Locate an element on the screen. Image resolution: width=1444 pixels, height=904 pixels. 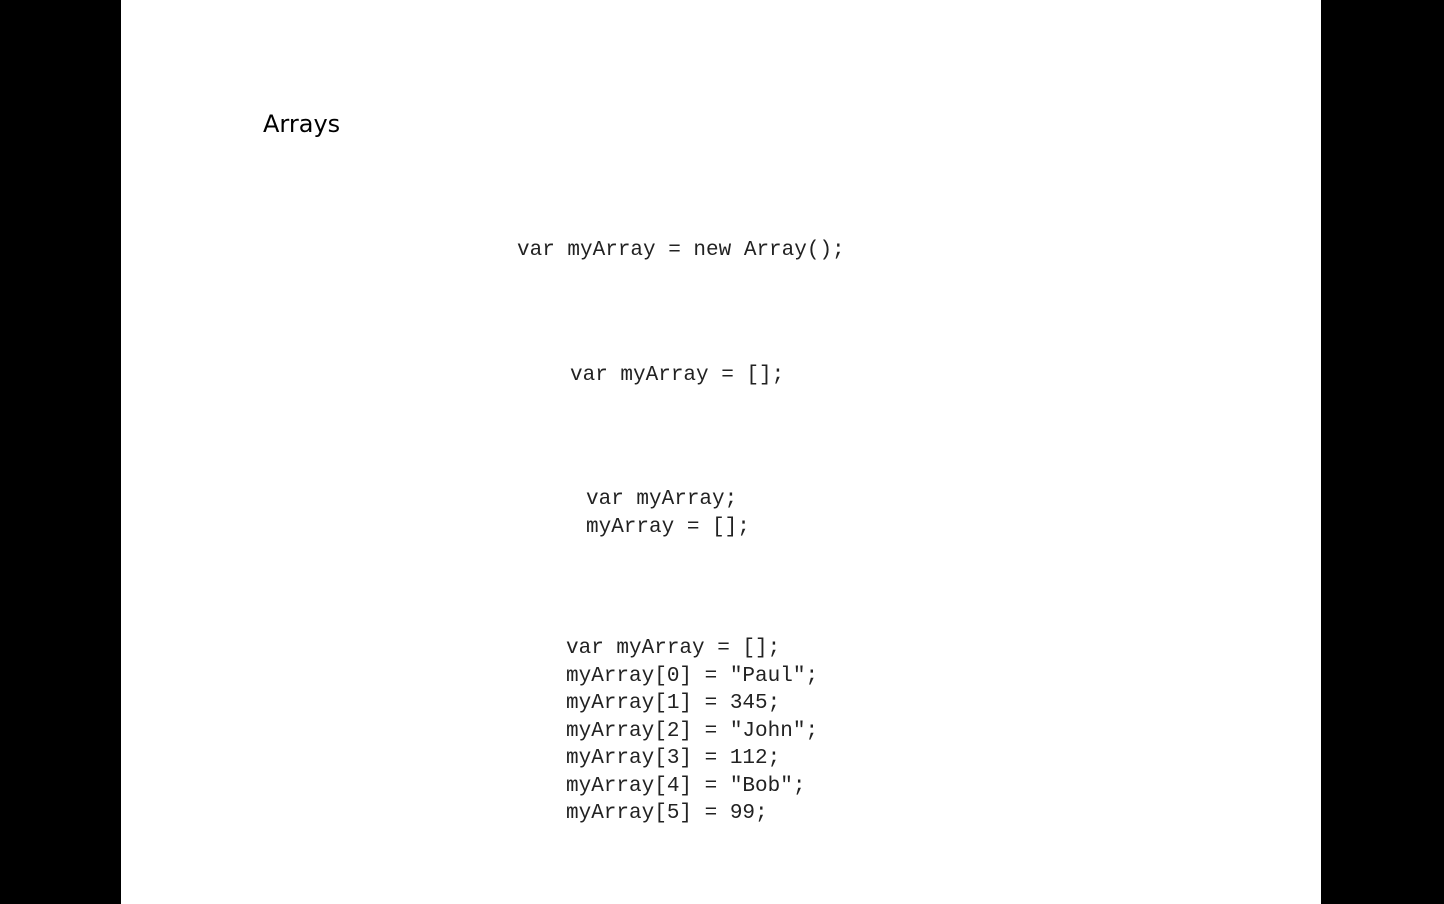
code-line: myArray[2] = "John"; is located at coordinates (692, 731).